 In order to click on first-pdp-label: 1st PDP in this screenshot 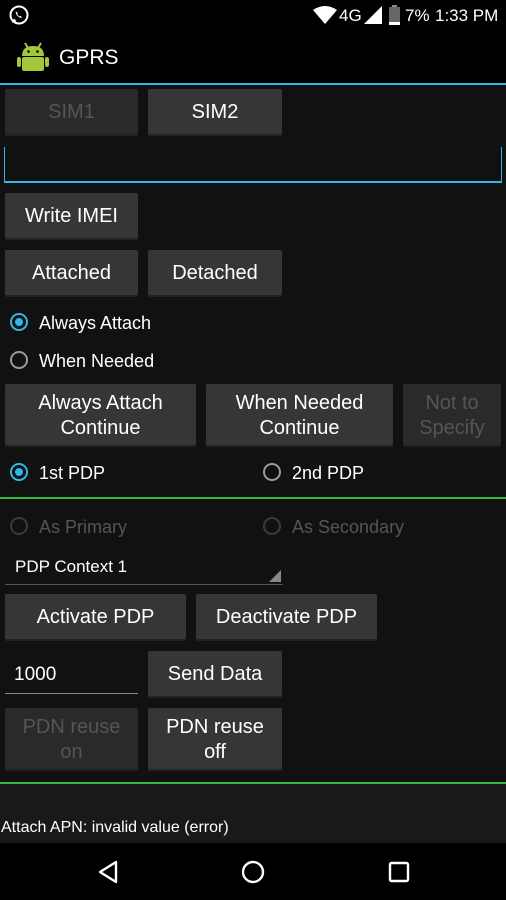, I will do `click(72, 473)`.